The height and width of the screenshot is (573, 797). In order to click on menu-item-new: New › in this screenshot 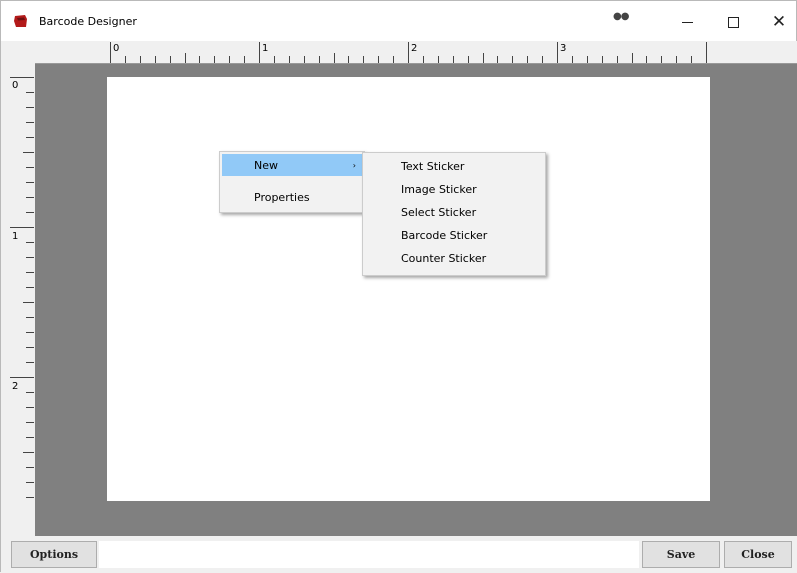, I will do `click(292, 165)`.